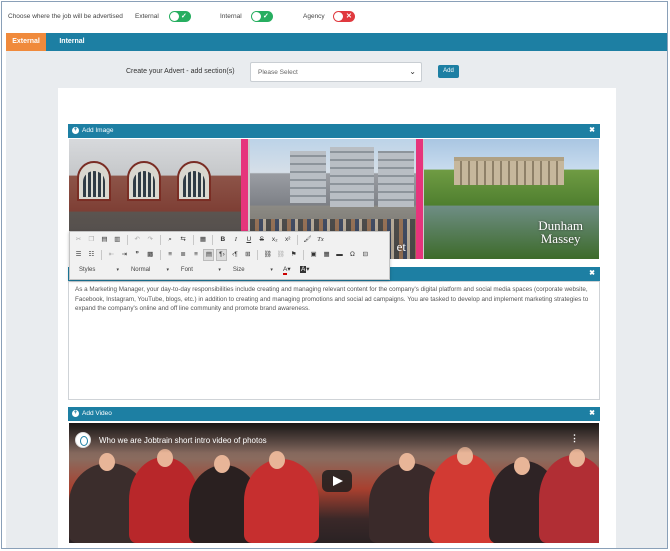  What do you see at coordinates (231, 16) in the screenshot?
I see `toggle-label-internal: Internal` at bounding box center [231, 16].